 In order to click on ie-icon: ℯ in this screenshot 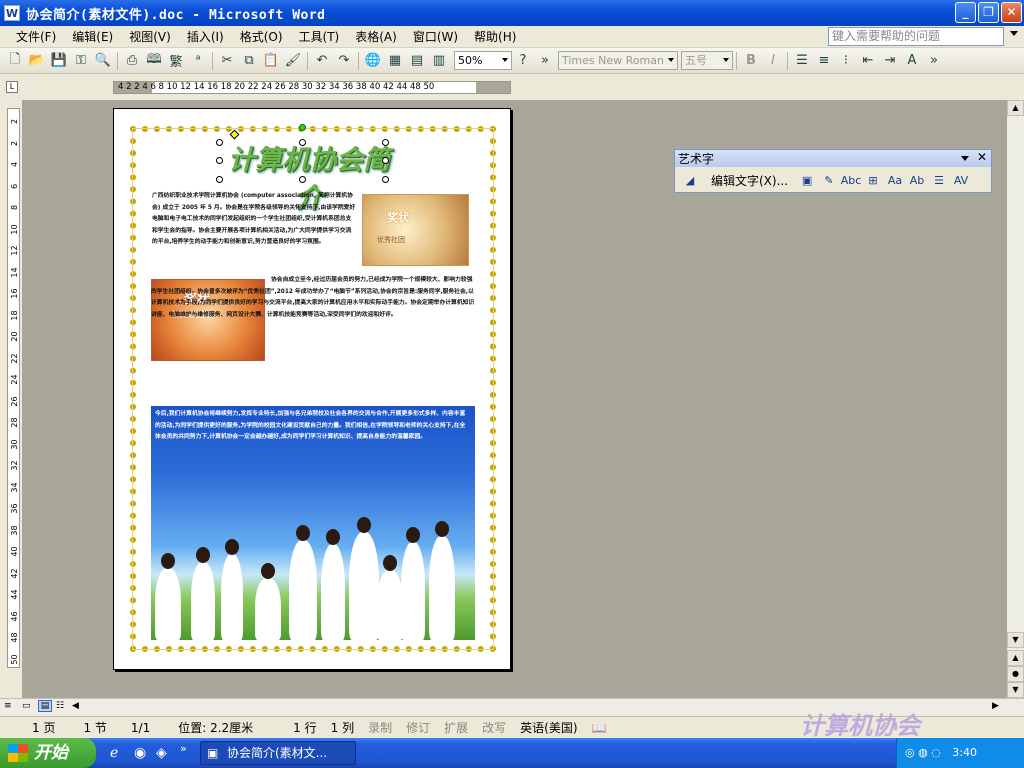, I will do `click(114, 753)`.